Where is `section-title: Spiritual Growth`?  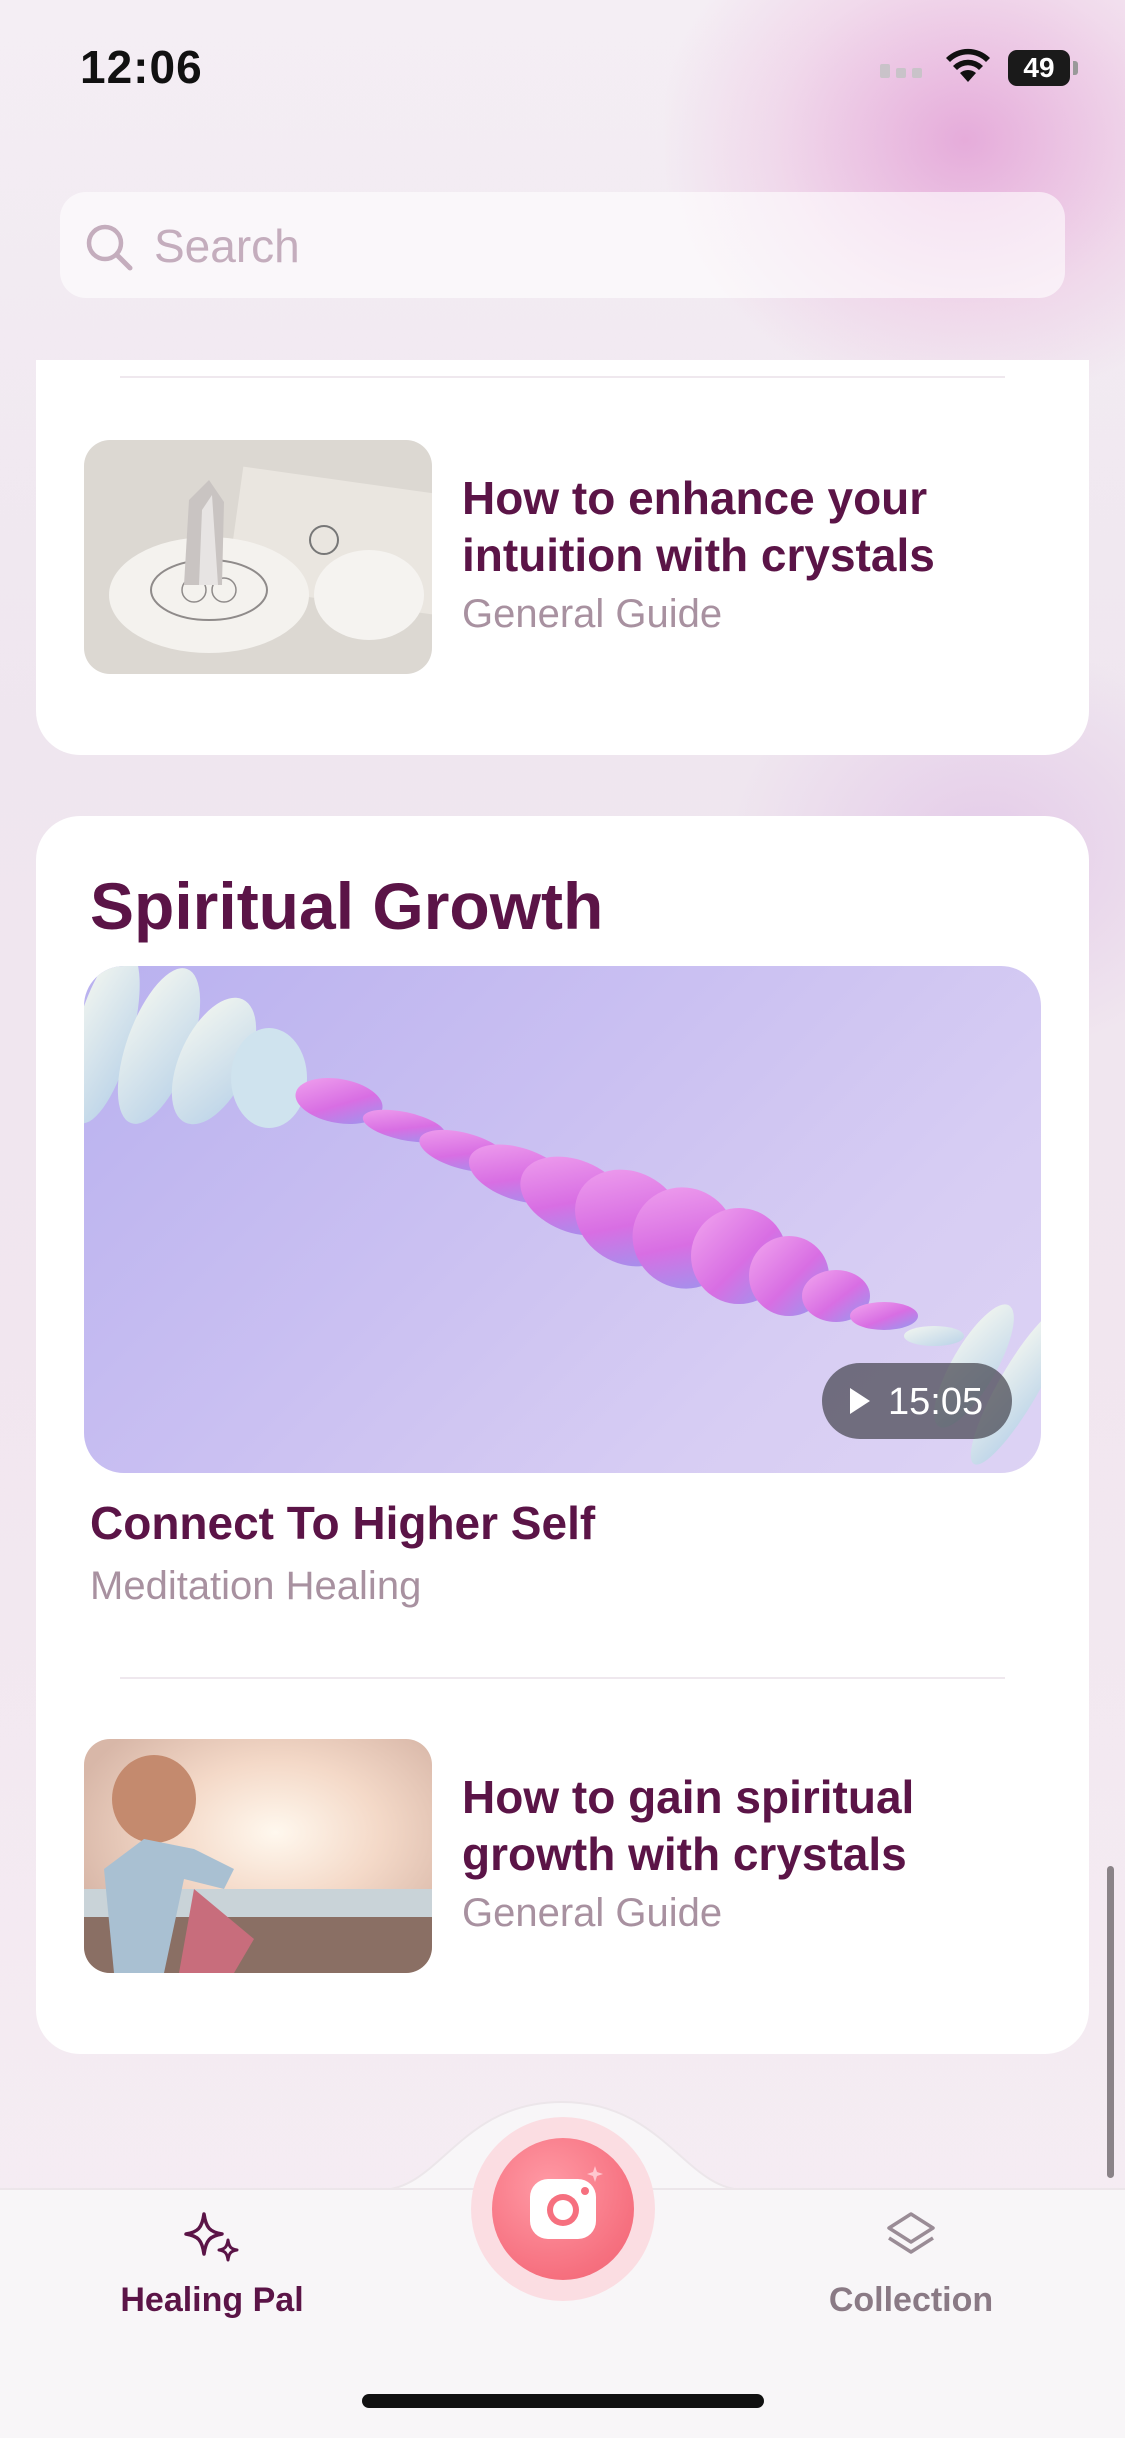
section-title: Spiritual Growth is located at coordinates (347, 906).